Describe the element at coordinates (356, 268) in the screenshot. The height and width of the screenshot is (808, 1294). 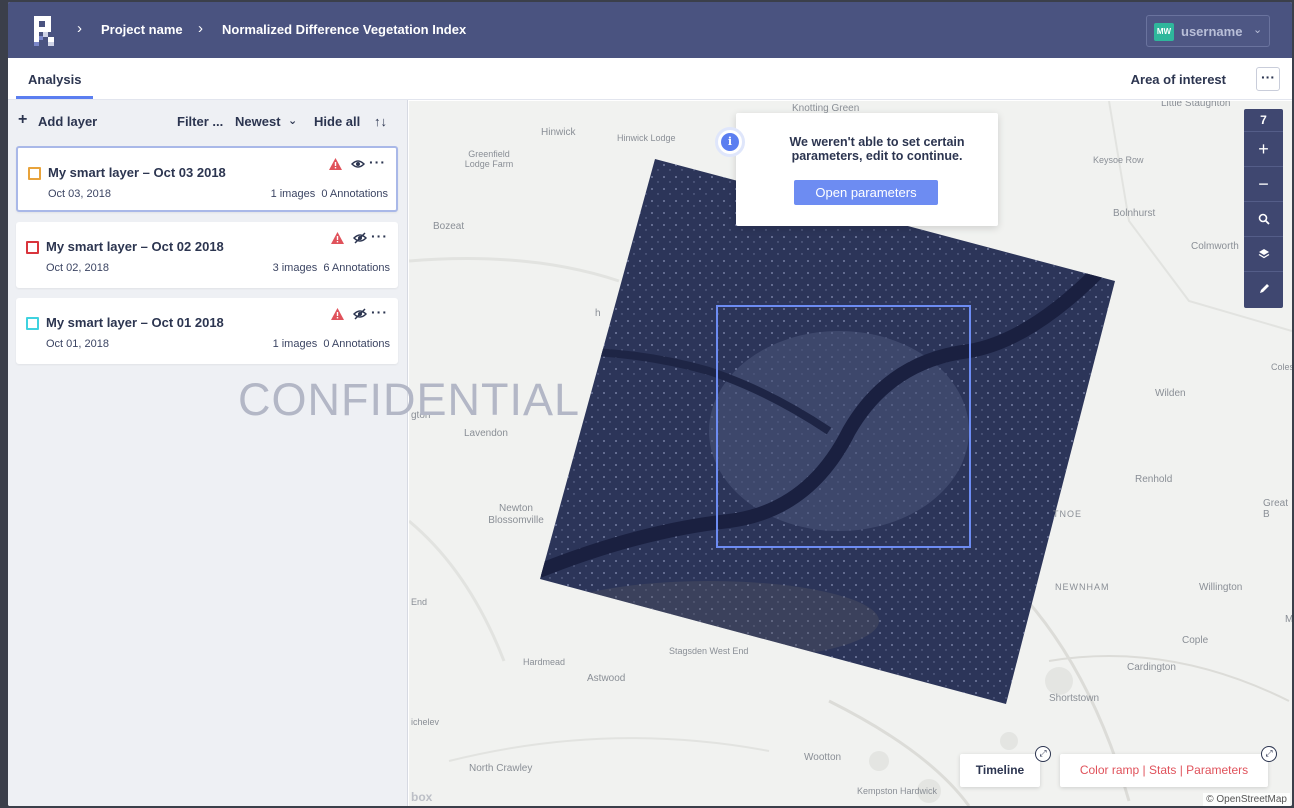
I see `layer-annotations-count: 6 Annotations` at that location.